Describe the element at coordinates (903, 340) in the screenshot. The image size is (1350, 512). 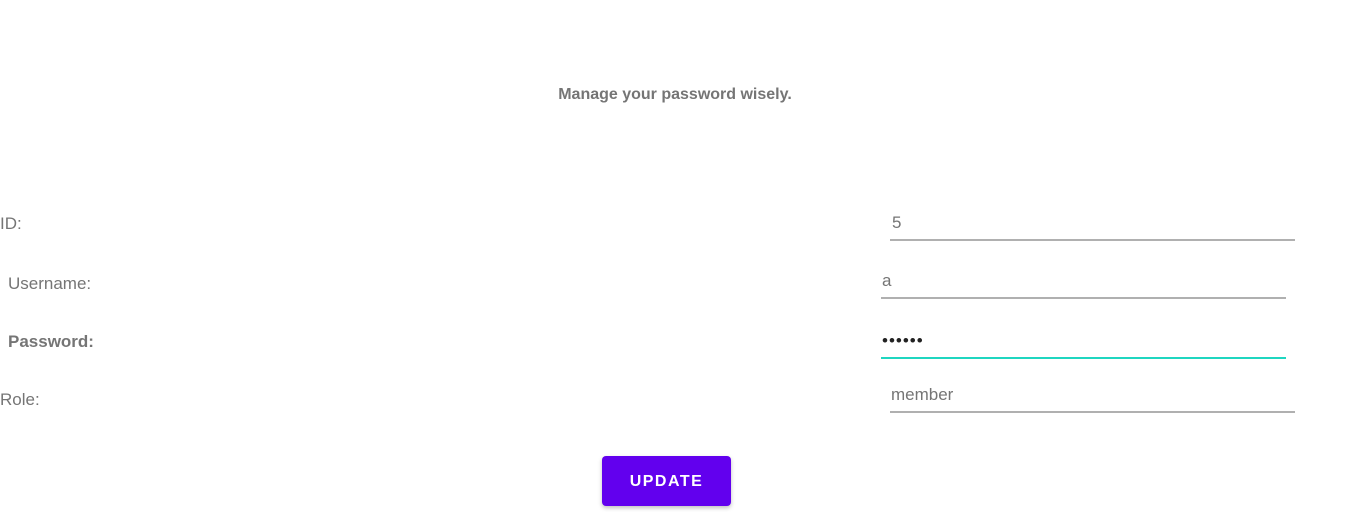
I see `password-field-value: ••••••` at that location.